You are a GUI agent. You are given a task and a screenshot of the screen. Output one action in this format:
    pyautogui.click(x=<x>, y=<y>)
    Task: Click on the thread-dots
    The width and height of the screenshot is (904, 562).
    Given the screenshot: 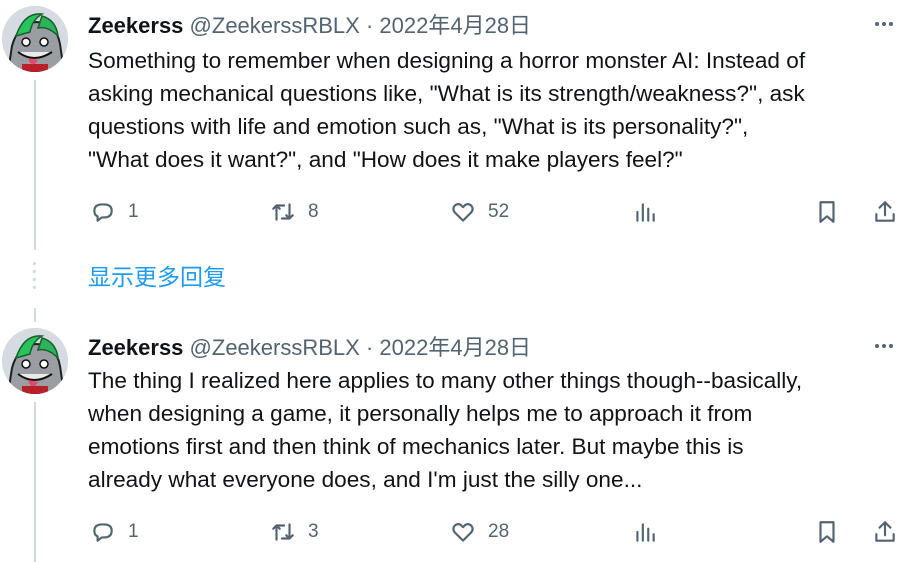 What is the action you would take?
    pyautogui.click(x=35, y=278)
    